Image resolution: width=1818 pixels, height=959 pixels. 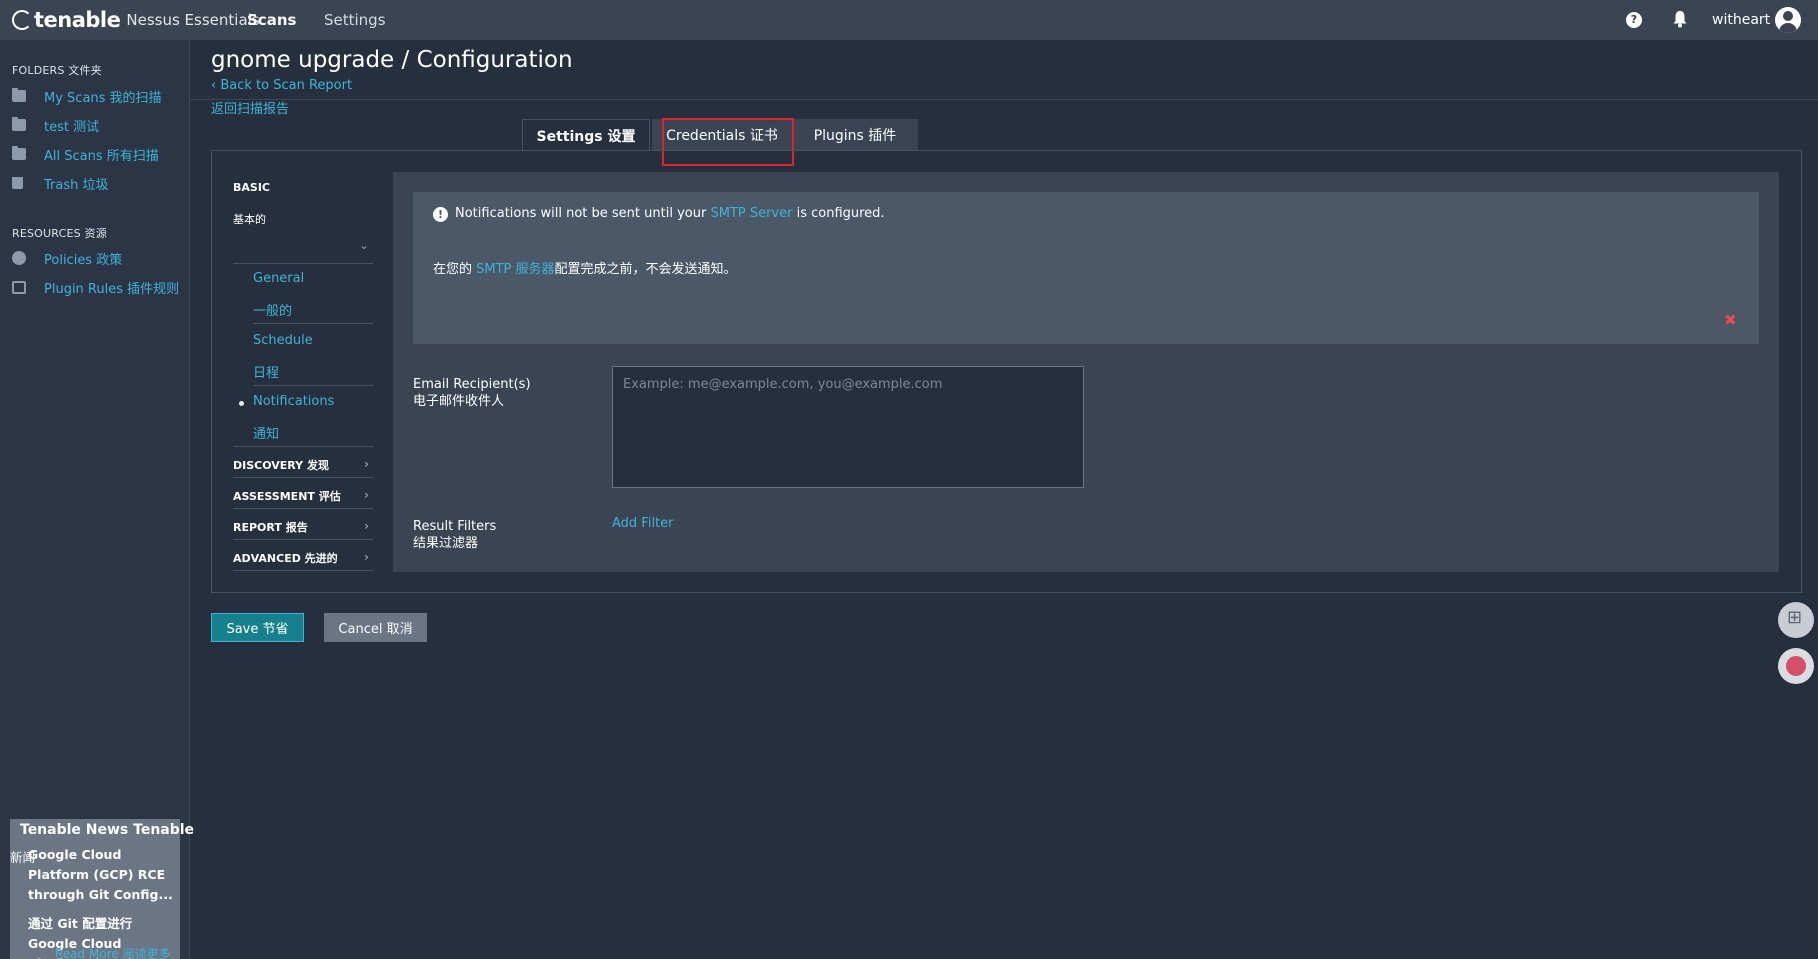 What do you see at coordinates (72, 127) in the screenshot?
I see `sidebar-item-label: test 测试` at bounding box center [72, 127].